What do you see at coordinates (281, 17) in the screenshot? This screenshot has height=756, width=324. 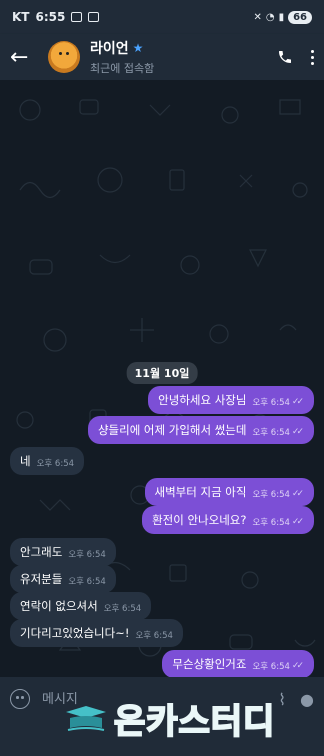 I see `signal-icon: ▮` at bounding box center [281, 17].